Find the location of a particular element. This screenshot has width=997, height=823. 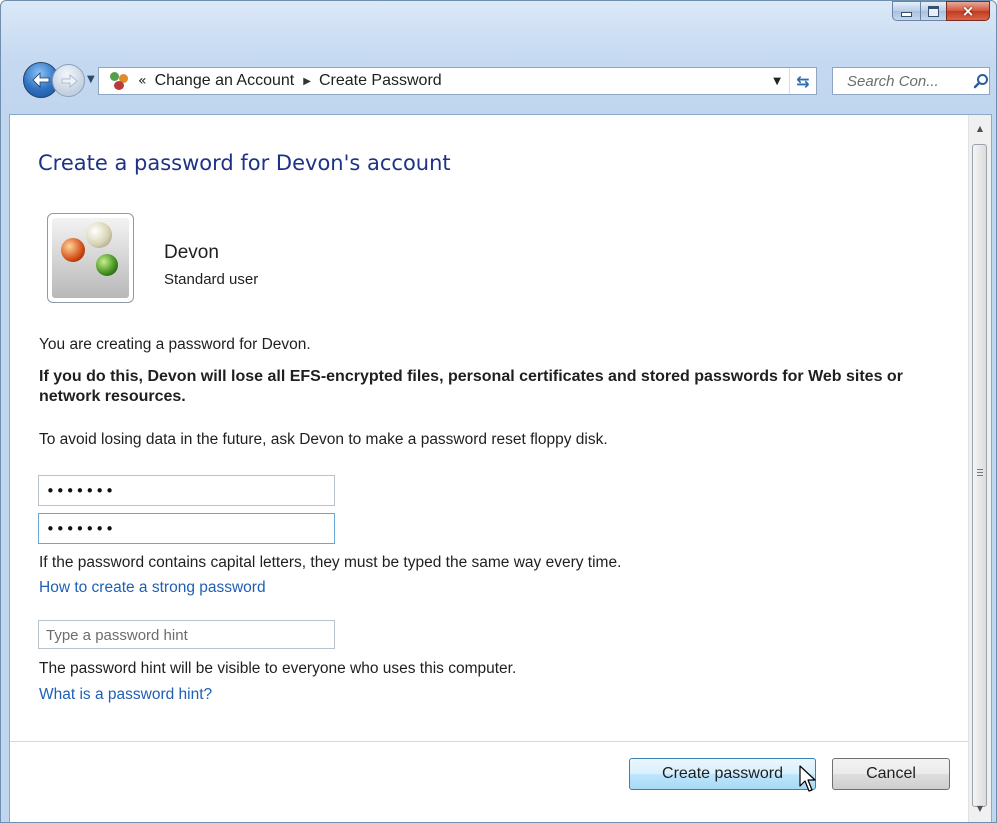

user-name: Devon is located at coordinates (191, 252).